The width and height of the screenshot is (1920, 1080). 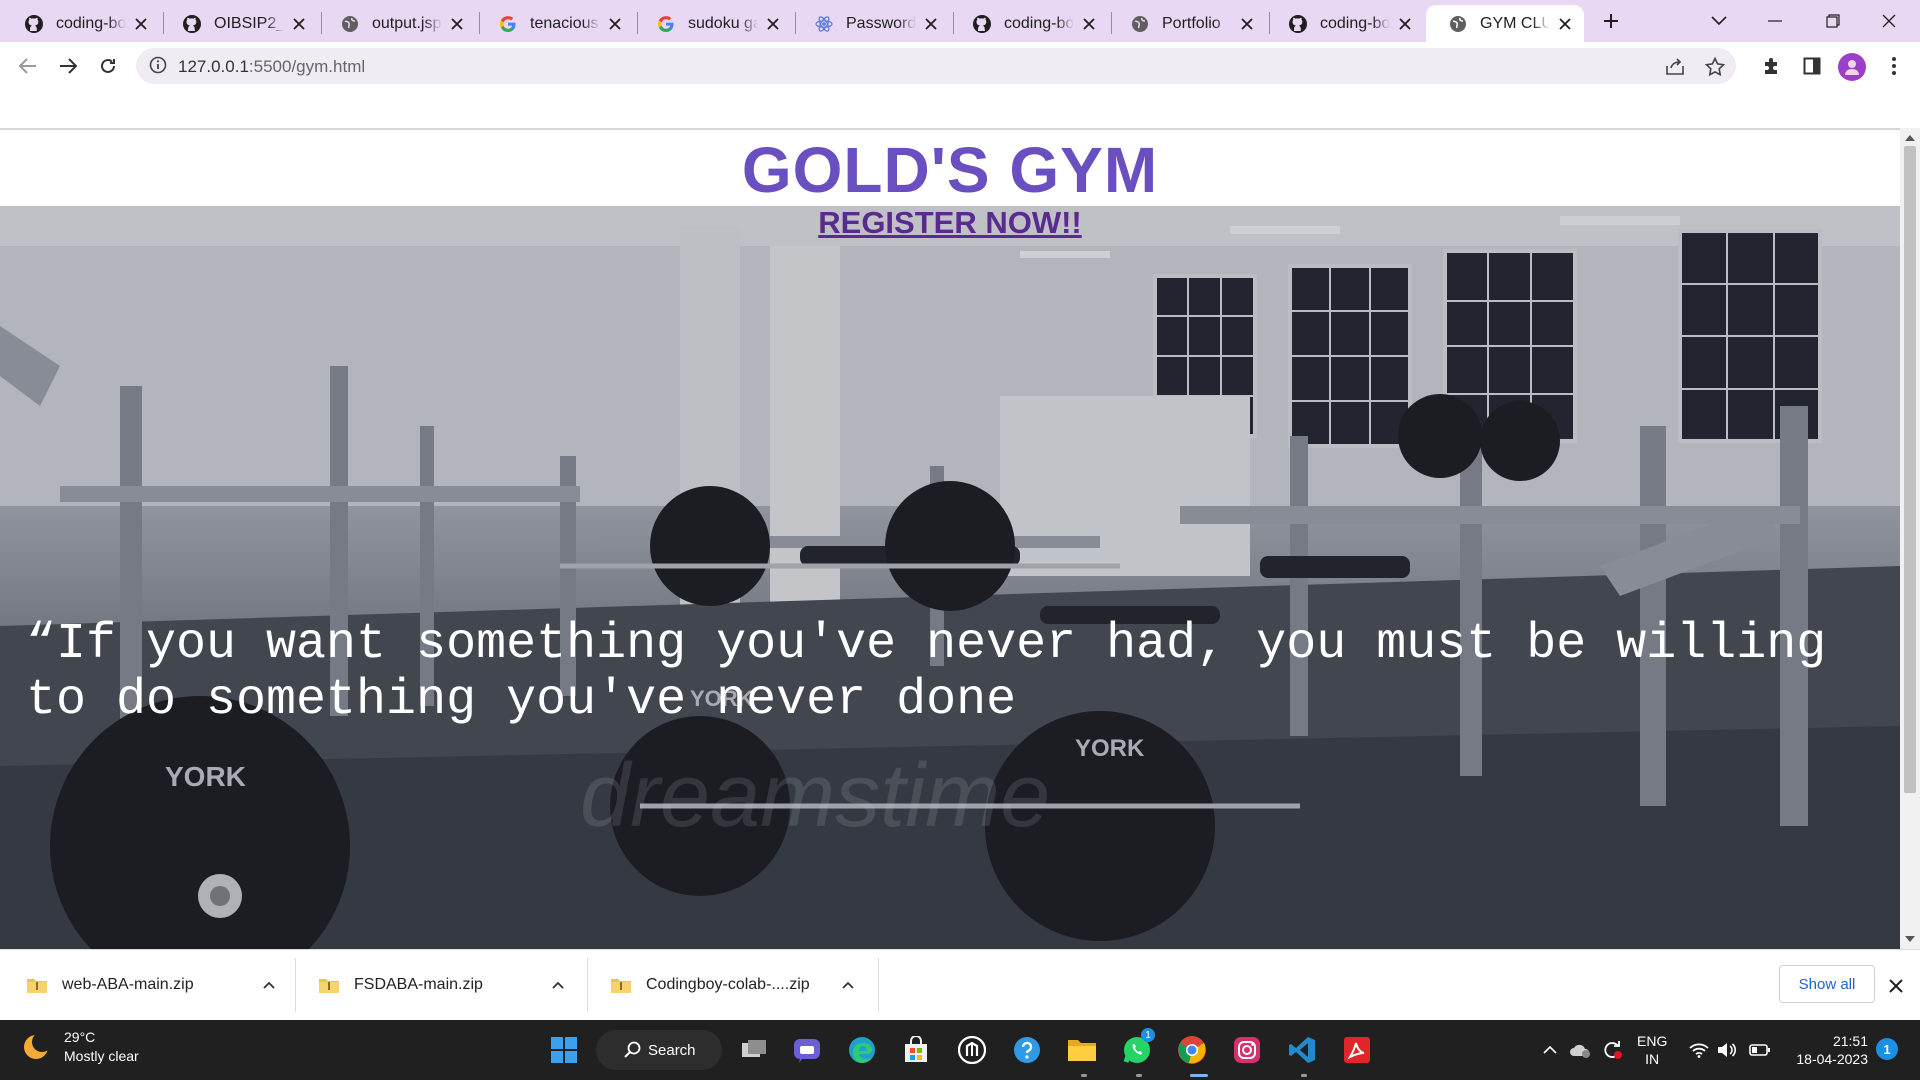 What do you see at coordinates (950, 129) in the screenshot?
I see `page-divider` at bounding box center [950, 129].